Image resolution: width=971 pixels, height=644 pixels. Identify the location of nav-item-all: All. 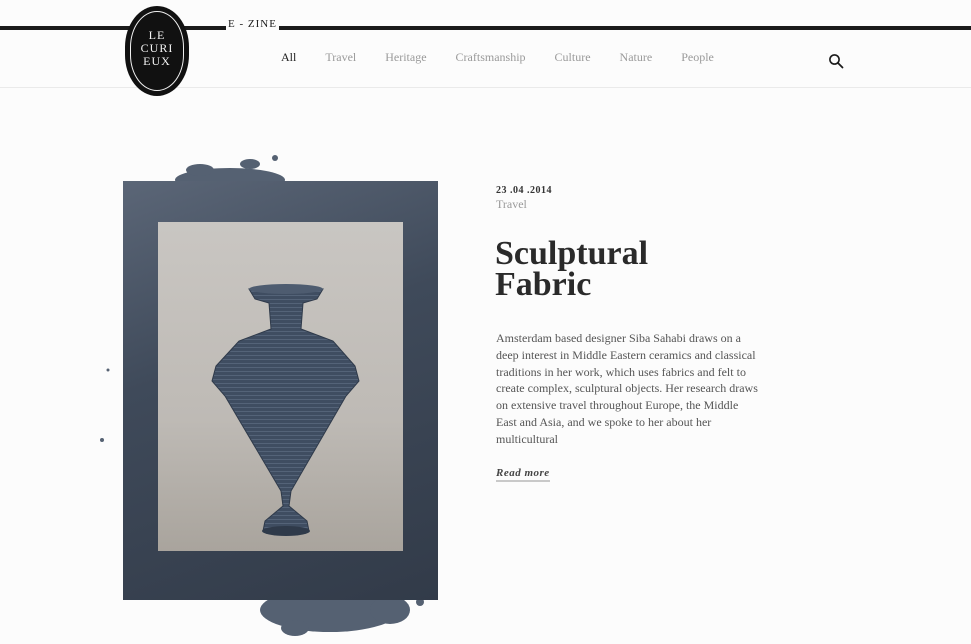
(288, 57).